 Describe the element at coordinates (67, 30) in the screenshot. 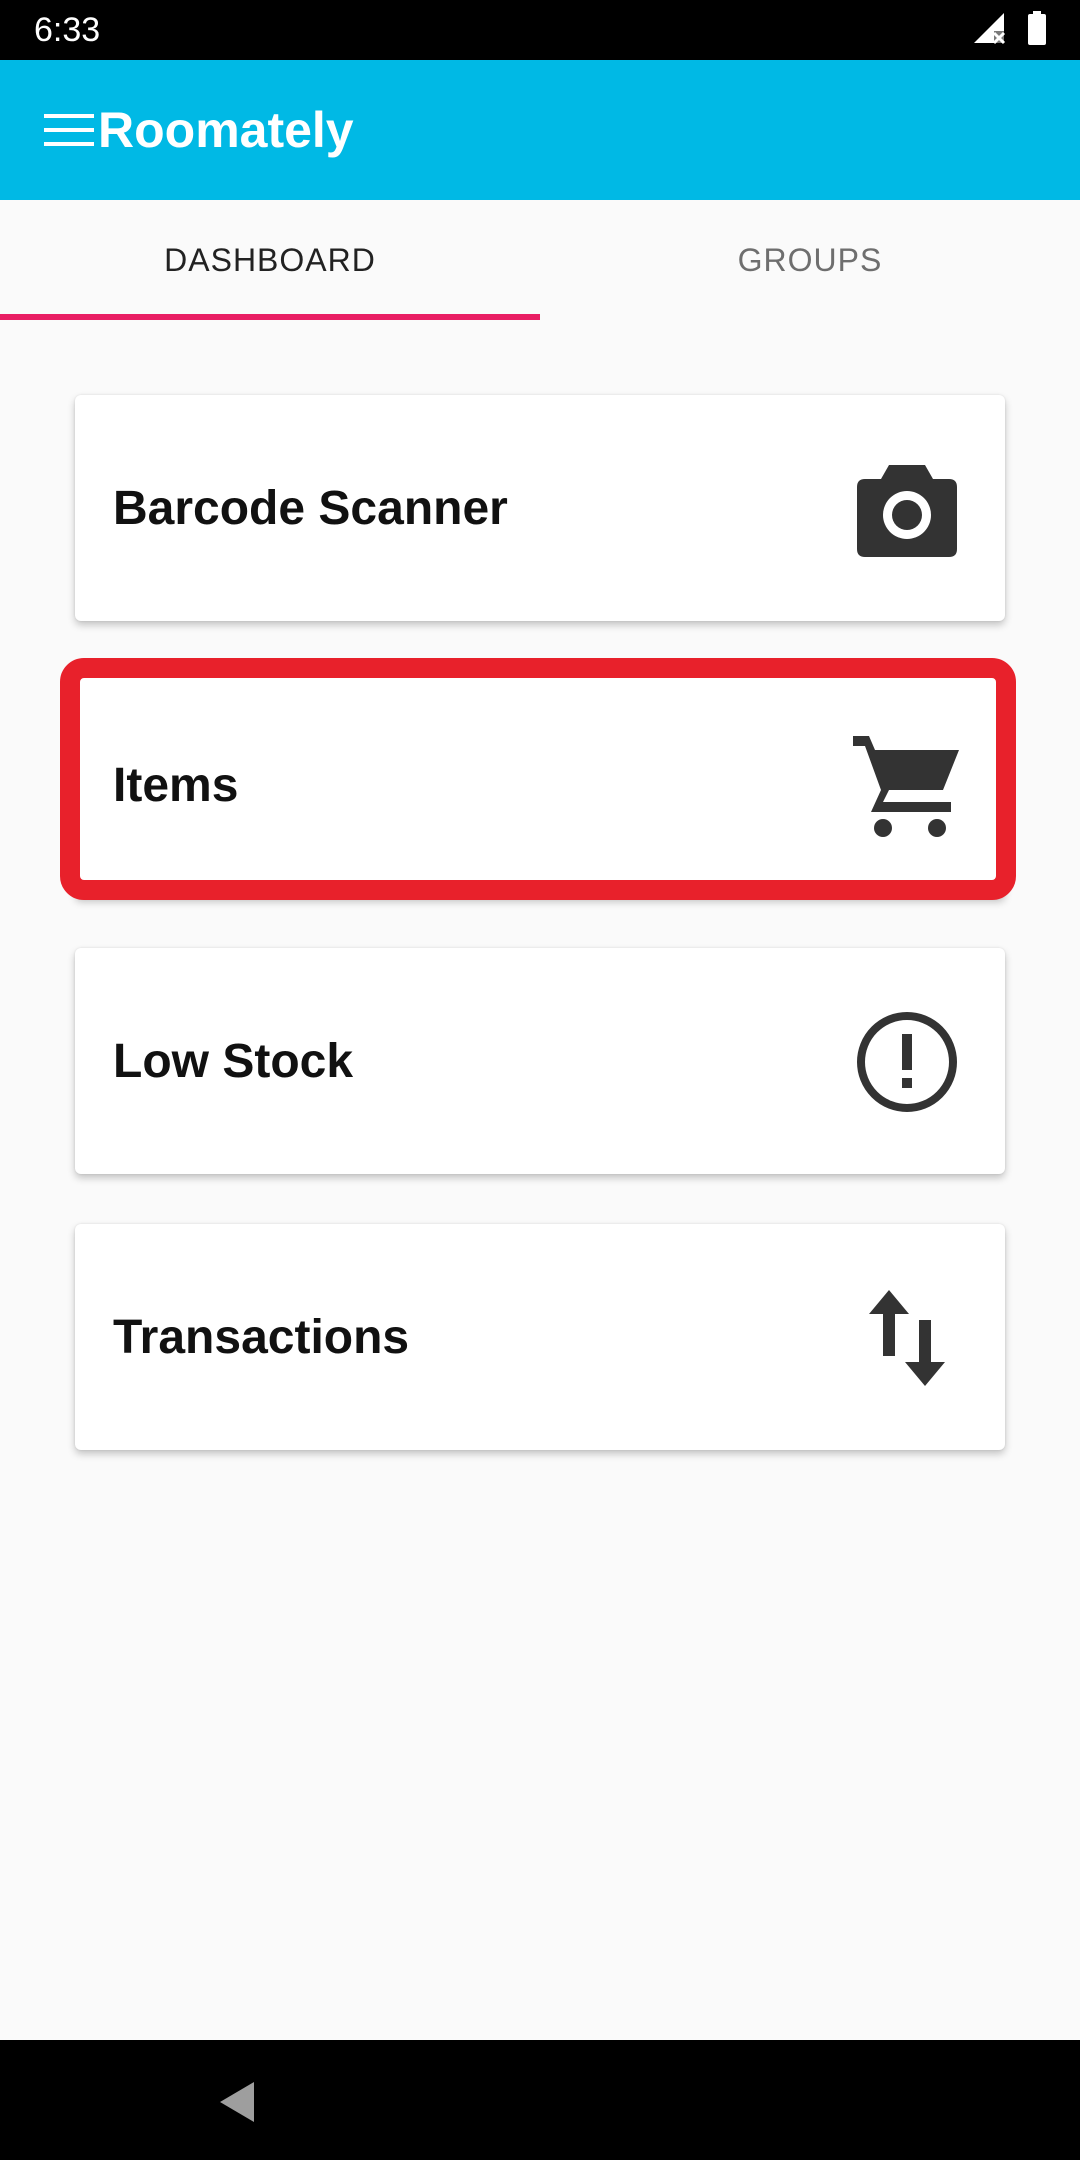

I see `status-time: 6:33` at that location.